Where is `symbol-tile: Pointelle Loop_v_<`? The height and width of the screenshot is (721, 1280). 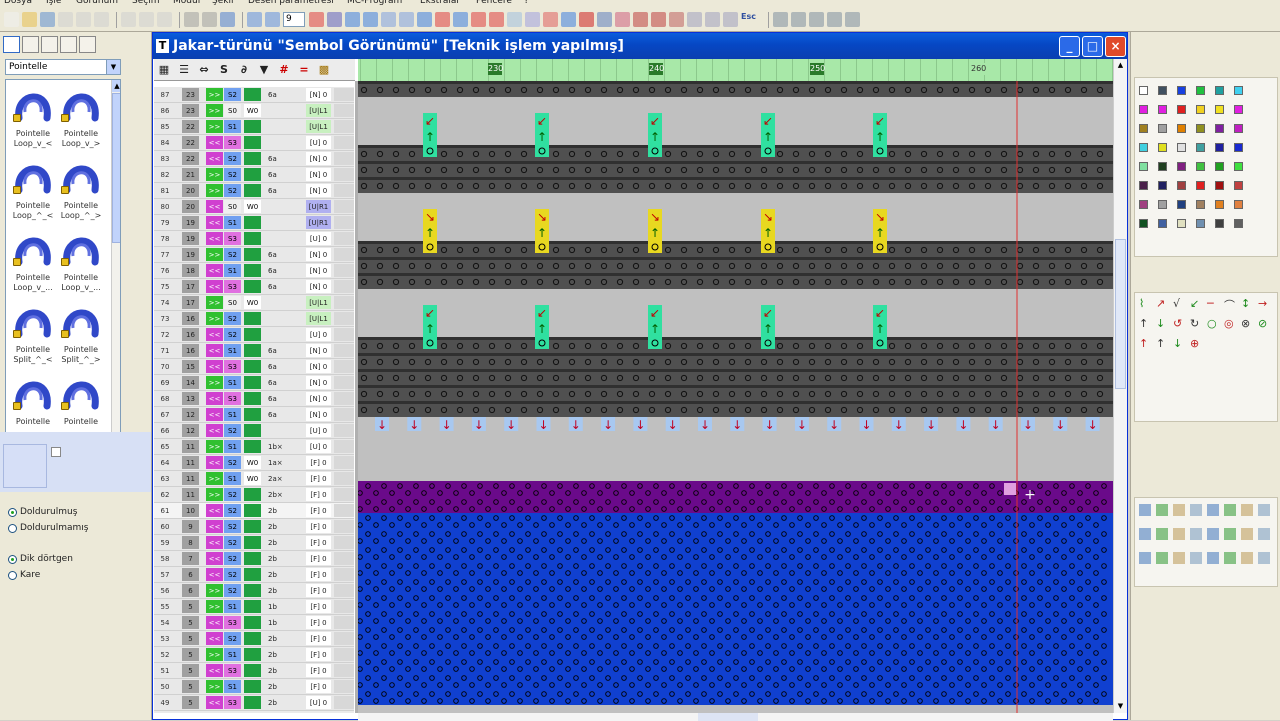 symbol-tile: Pointelle Loop_v_< is located at coordinates (33, 117).